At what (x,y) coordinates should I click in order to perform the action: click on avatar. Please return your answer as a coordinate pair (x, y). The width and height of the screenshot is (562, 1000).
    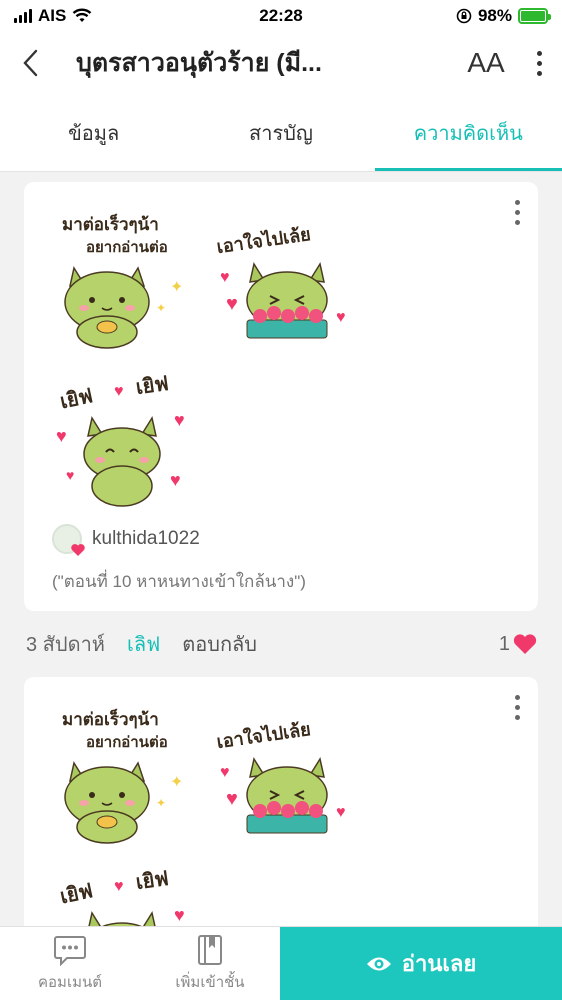
    Looking at the image, I should click on (68, 540).